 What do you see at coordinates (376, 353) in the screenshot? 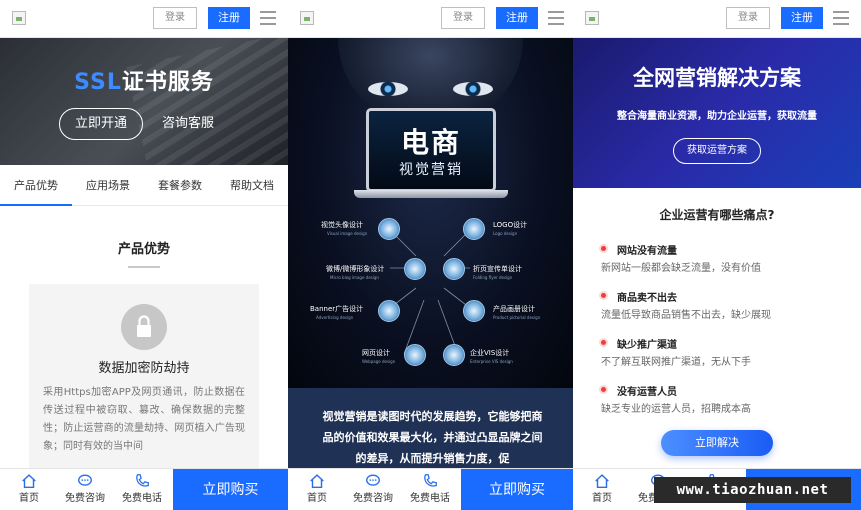
I see `node-label: 网页设计` at bounding box center [376, 353].